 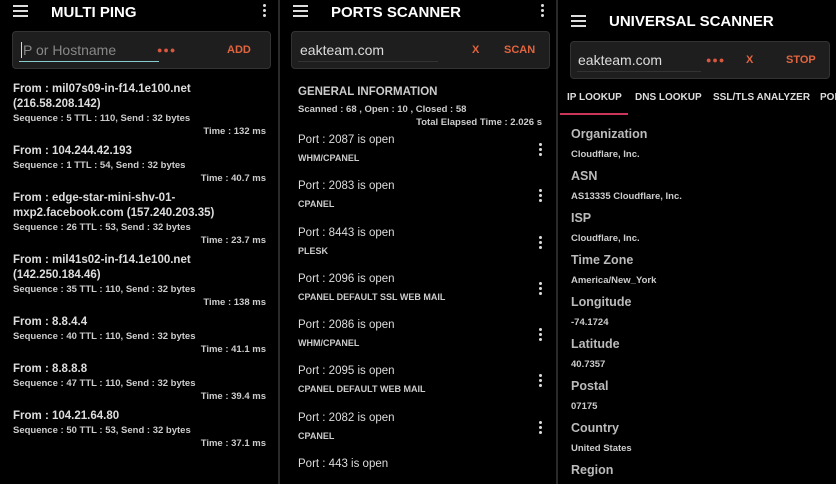 What do you see at coordinates (139, 12) in the screenshot?
I see `app-bar: MULTI PING` at bounding box center [139, 12].